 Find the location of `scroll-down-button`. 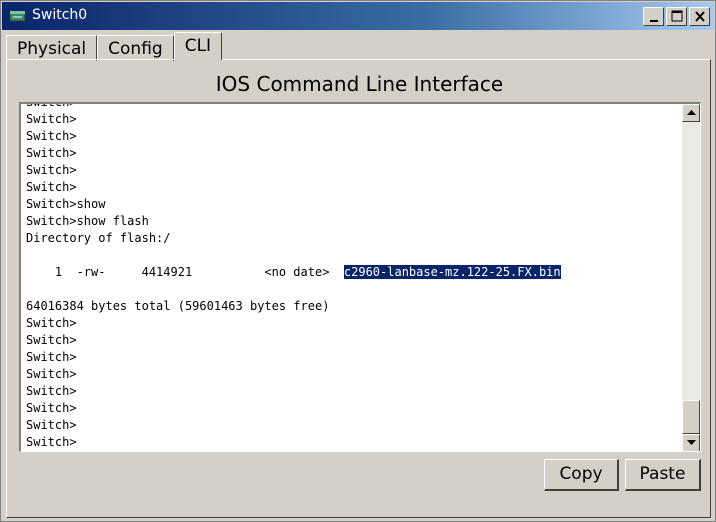

scroll-down-button is located at coordinates (691, 442).